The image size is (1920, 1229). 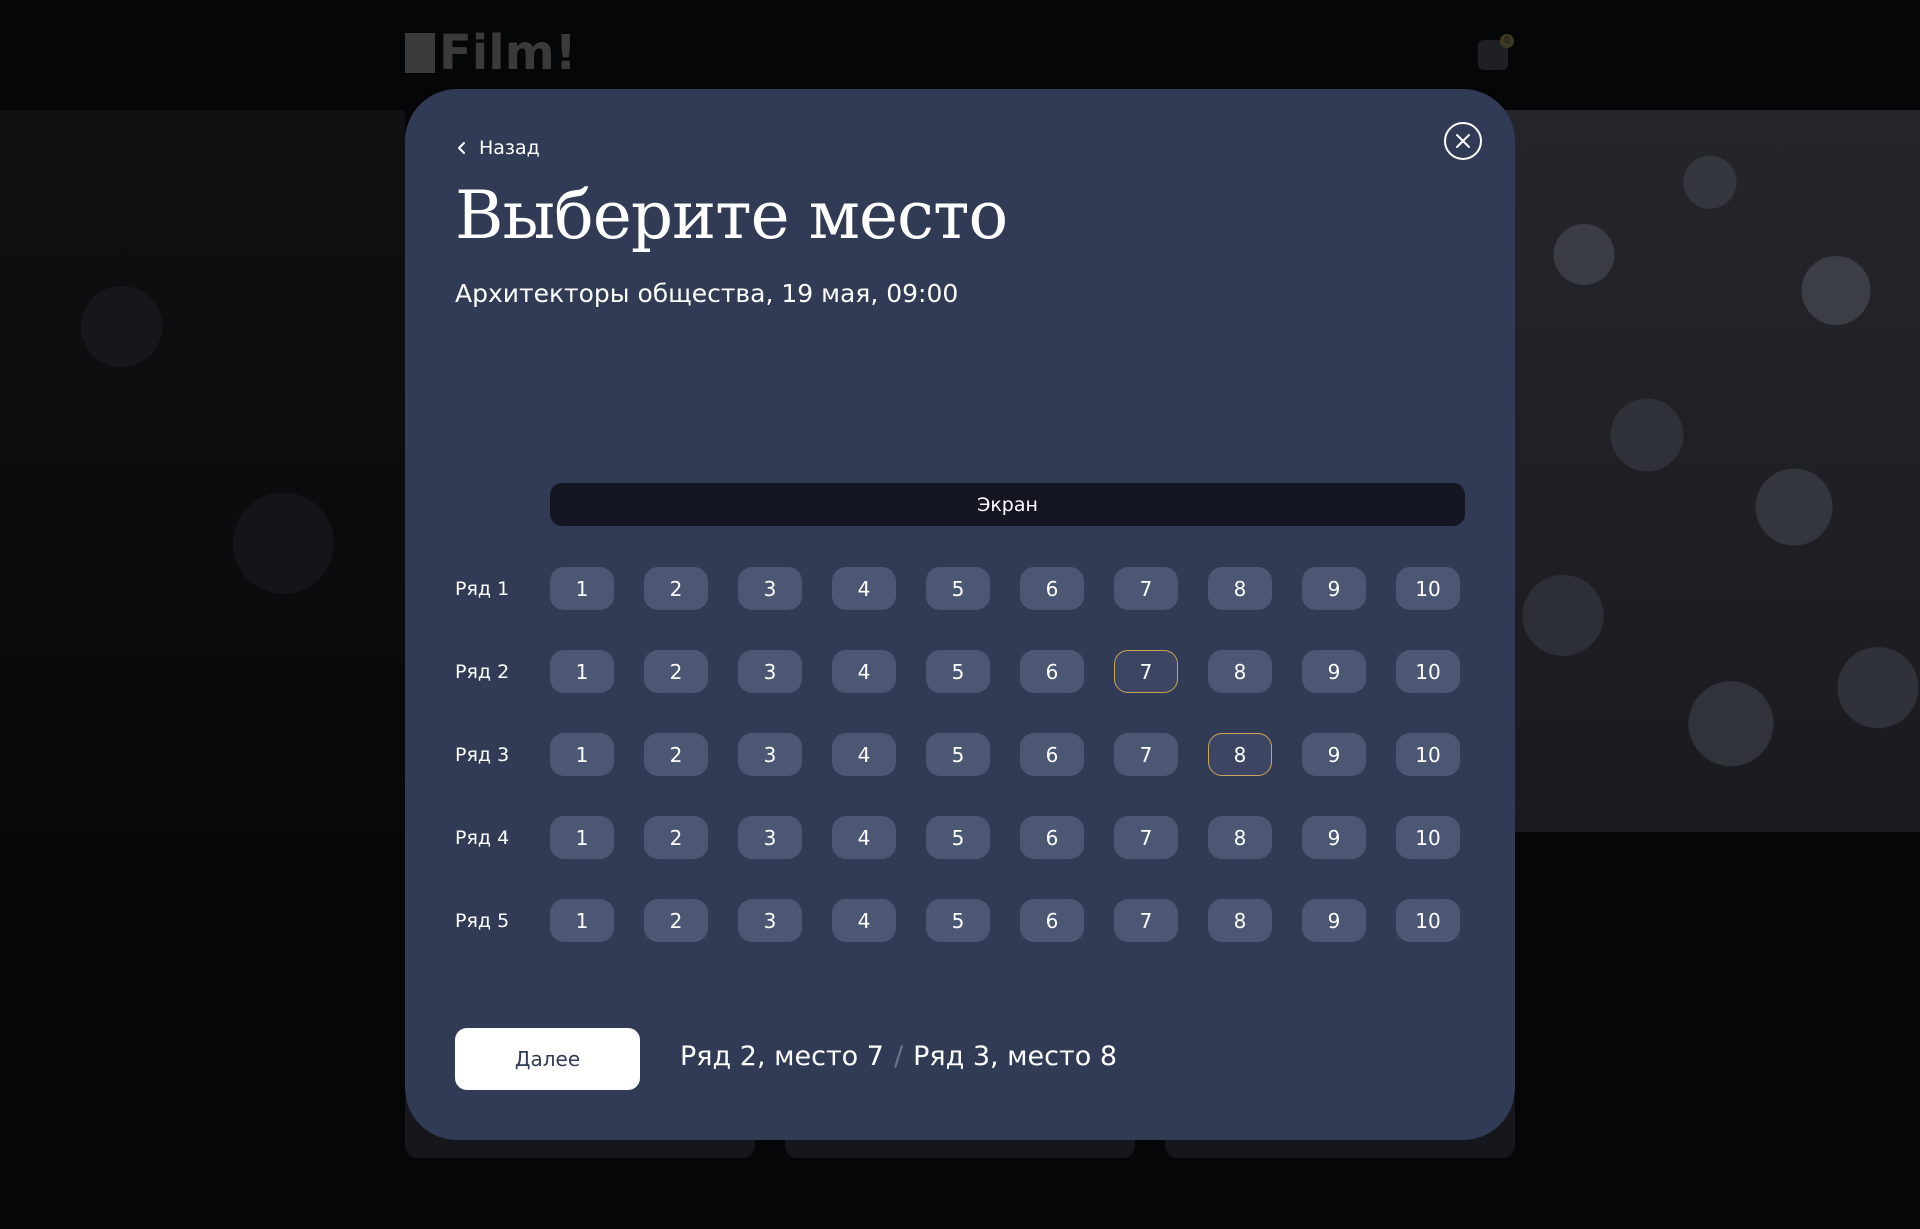 I want to click on background-crowd-image, so click(x=1710, y=471).